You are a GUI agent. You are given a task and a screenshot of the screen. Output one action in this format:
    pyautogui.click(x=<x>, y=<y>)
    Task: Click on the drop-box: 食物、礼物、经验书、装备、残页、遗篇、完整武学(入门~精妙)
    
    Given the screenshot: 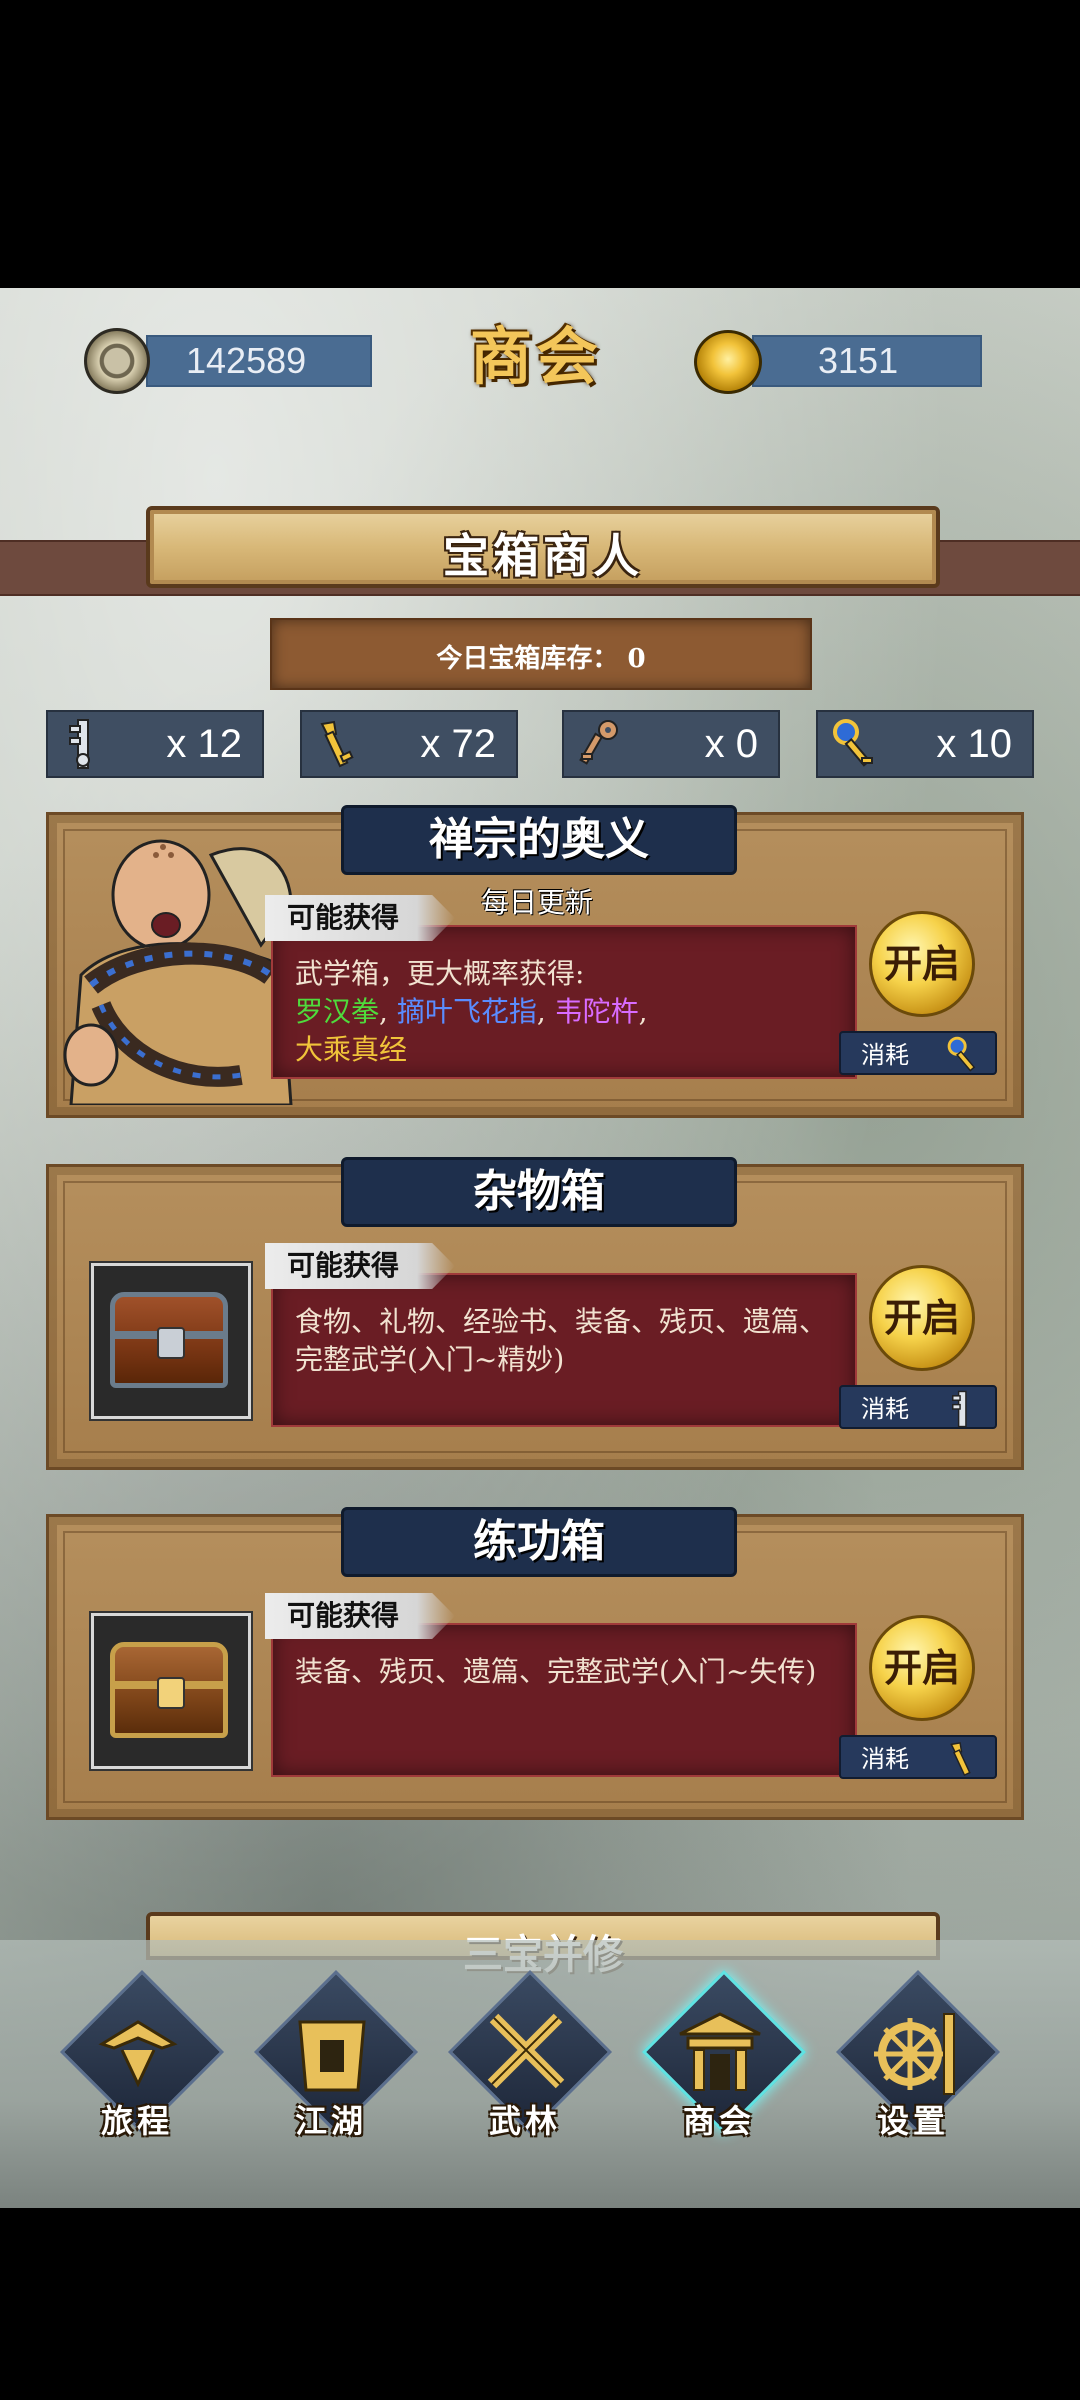 What is the action you would take?
    pyautogui.click(x=564, y=1350)
    